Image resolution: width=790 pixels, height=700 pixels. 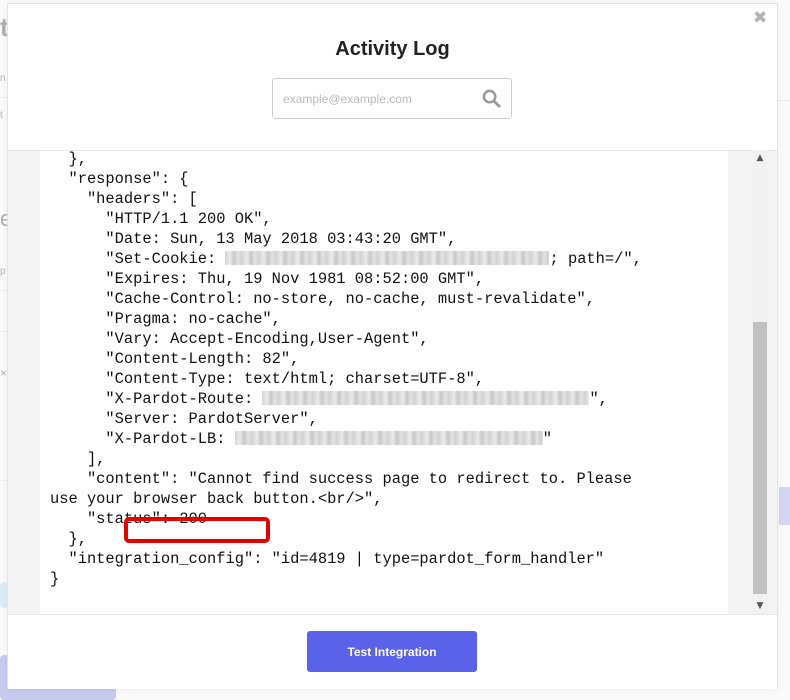 What do you see at coordinates (760, 158) in the screenshot?
I see `scroll-up-arrow-icon: ▲` at bounding box center [760, 158].